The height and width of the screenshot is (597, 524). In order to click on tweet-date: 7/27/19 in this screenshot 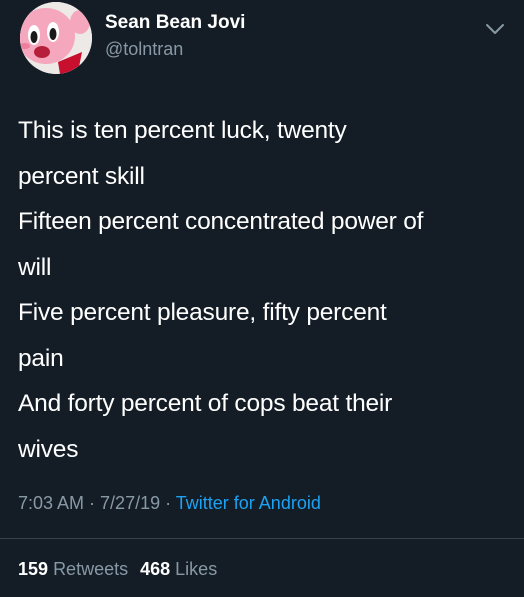, I will do `click(130, 503)`.